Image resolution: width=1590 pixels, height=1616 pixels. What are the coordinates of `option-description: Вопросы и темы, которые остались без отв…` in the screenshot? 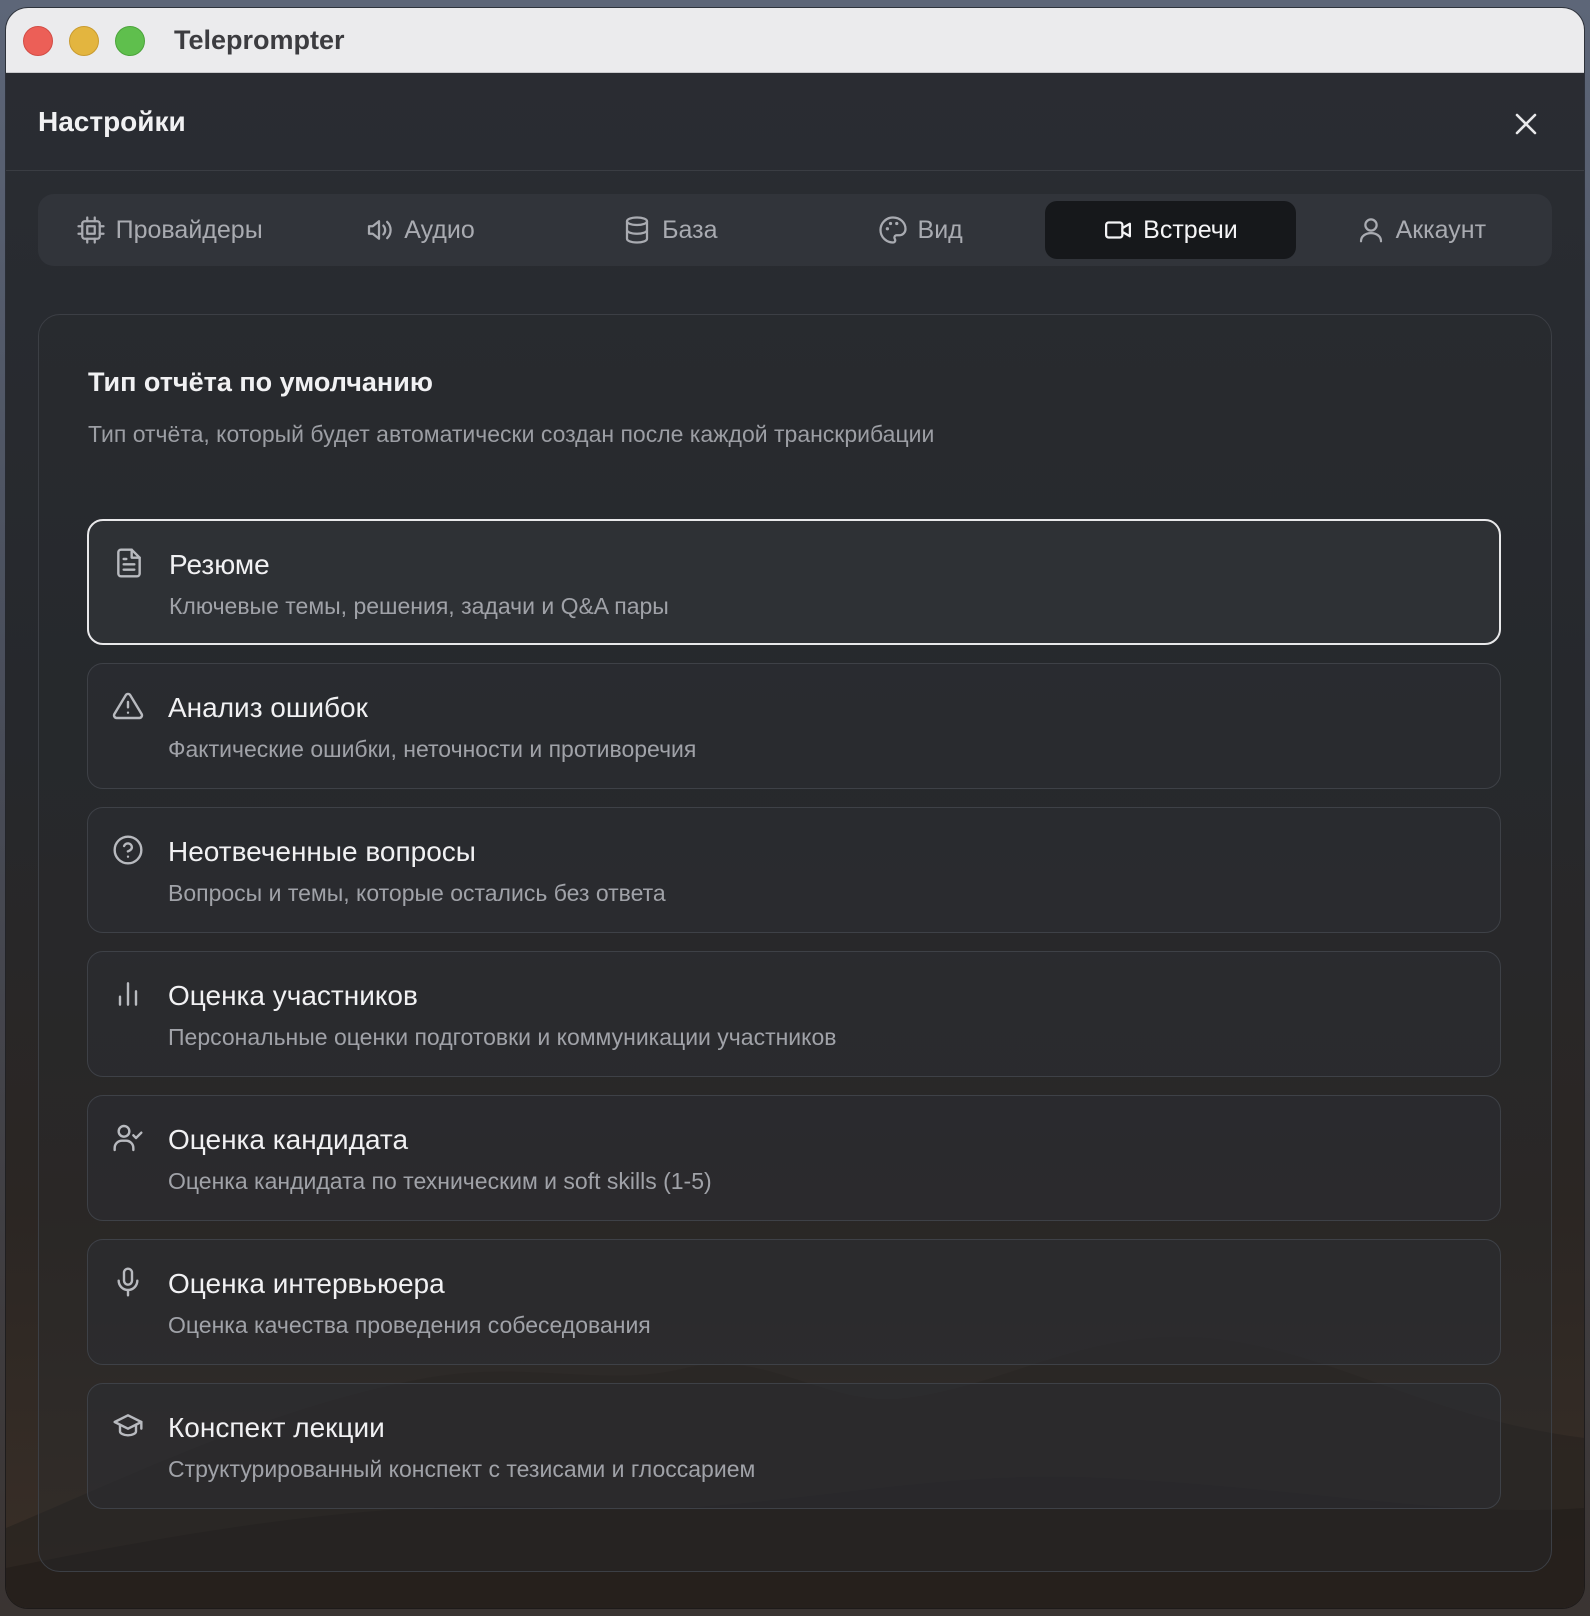 It's located at (417, 893).